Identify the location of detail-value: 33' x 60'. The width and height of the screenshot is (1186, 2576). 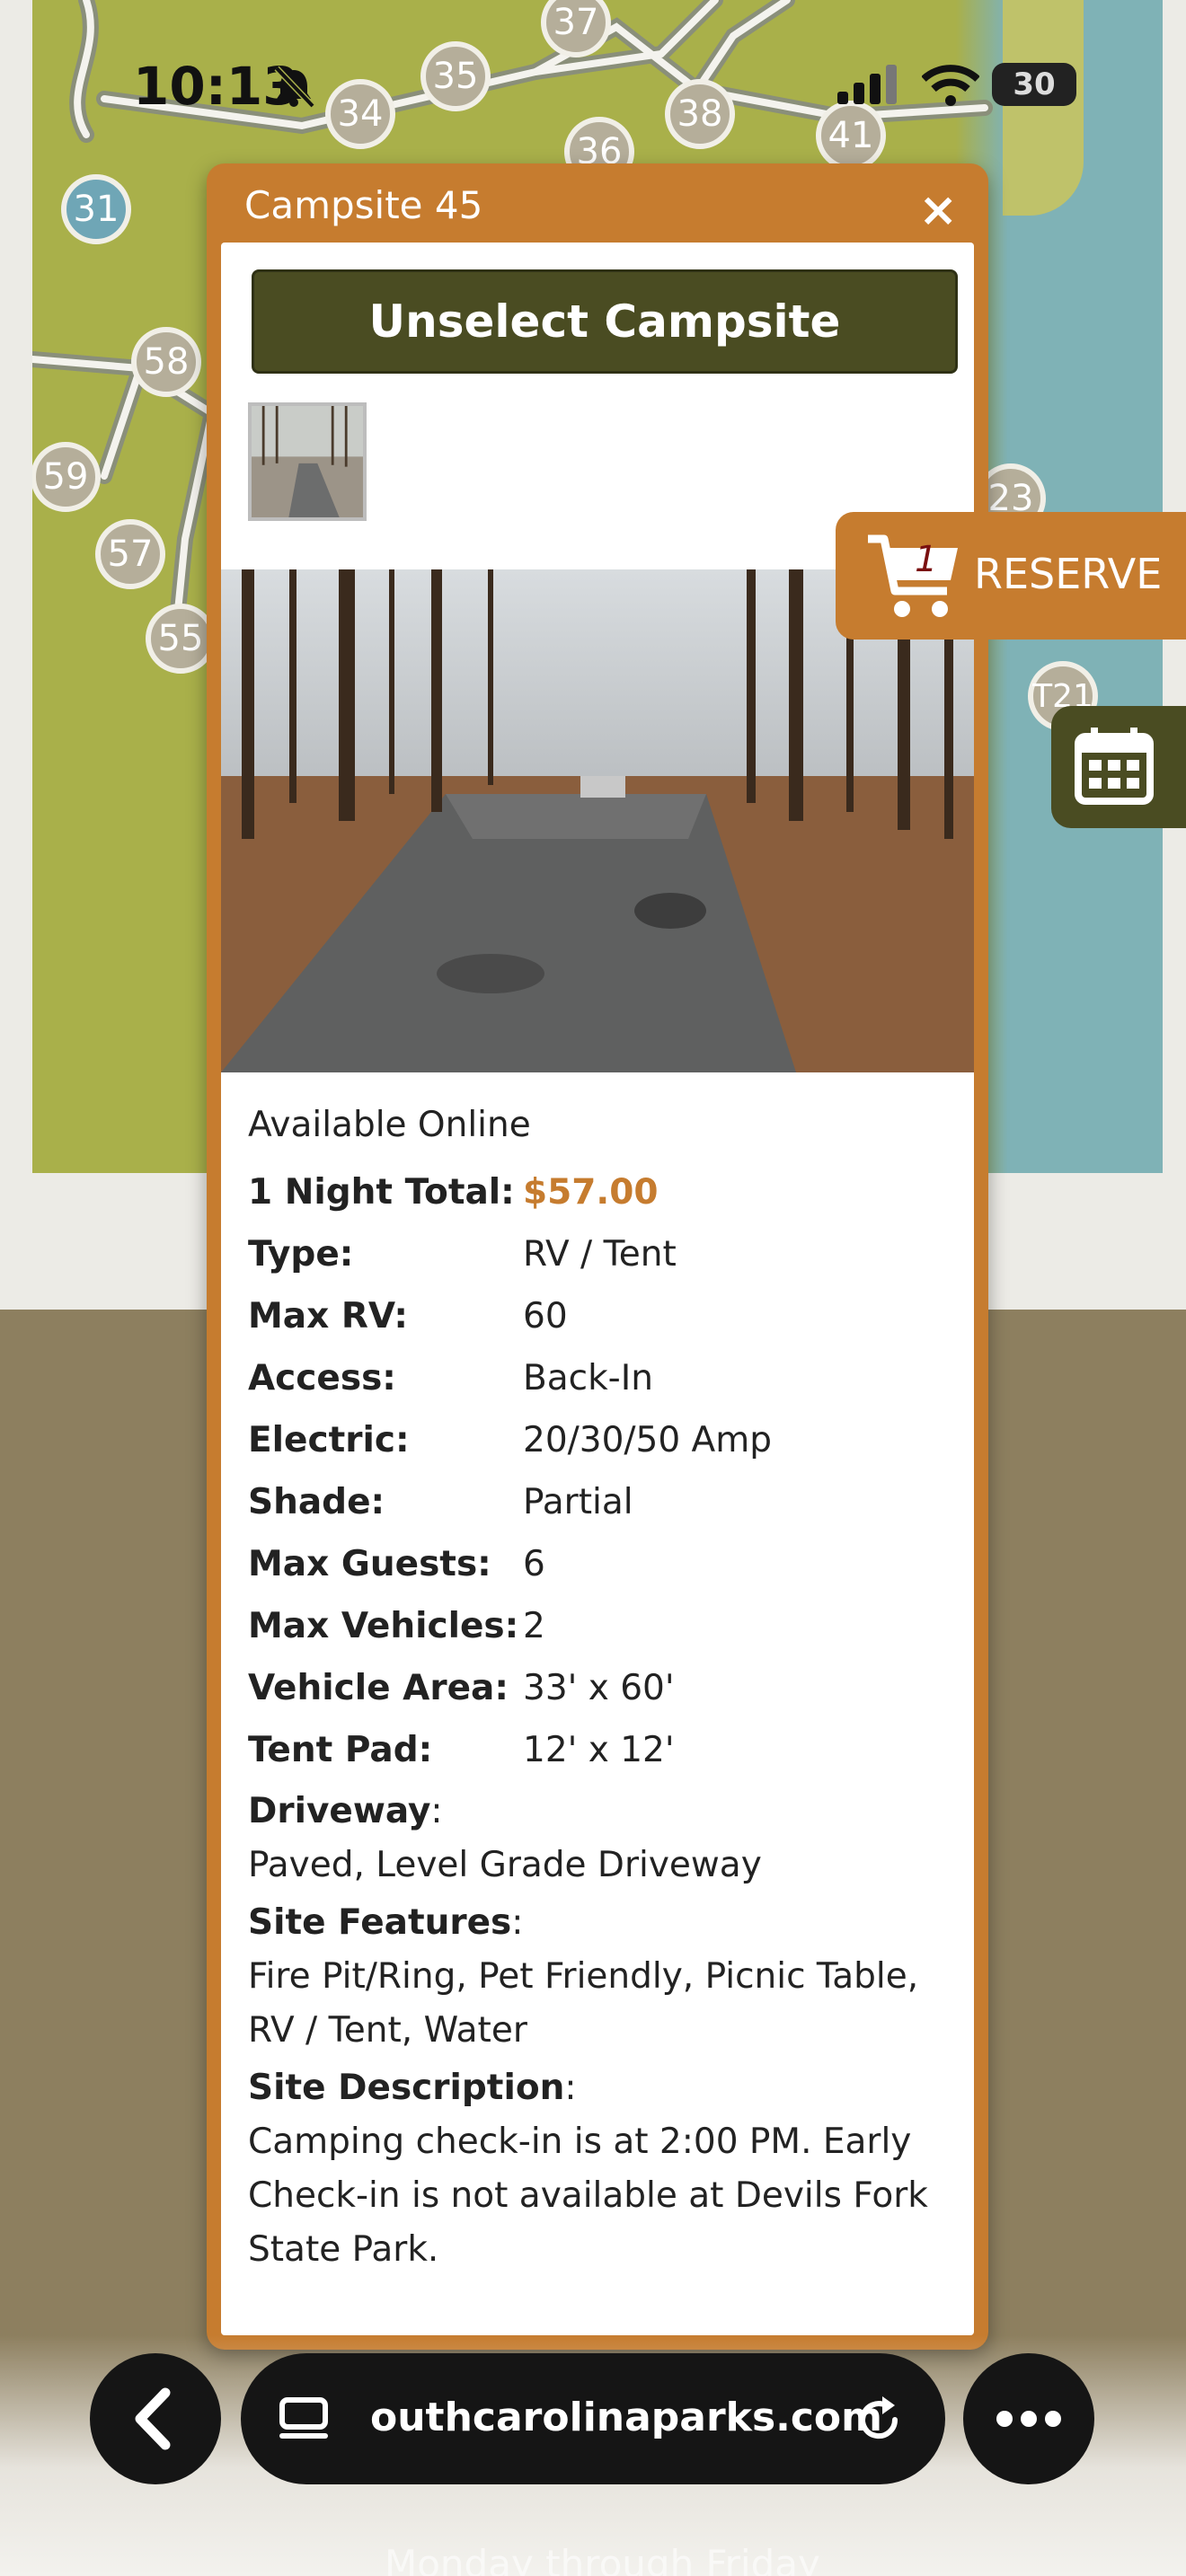
(599, 1688).